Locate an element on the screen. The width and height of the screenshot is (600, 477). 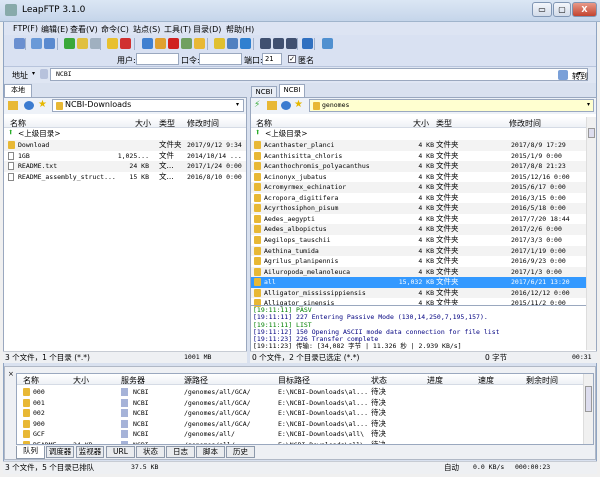
queue-col-header: 目标路径 is located at coordinates (294, 380).